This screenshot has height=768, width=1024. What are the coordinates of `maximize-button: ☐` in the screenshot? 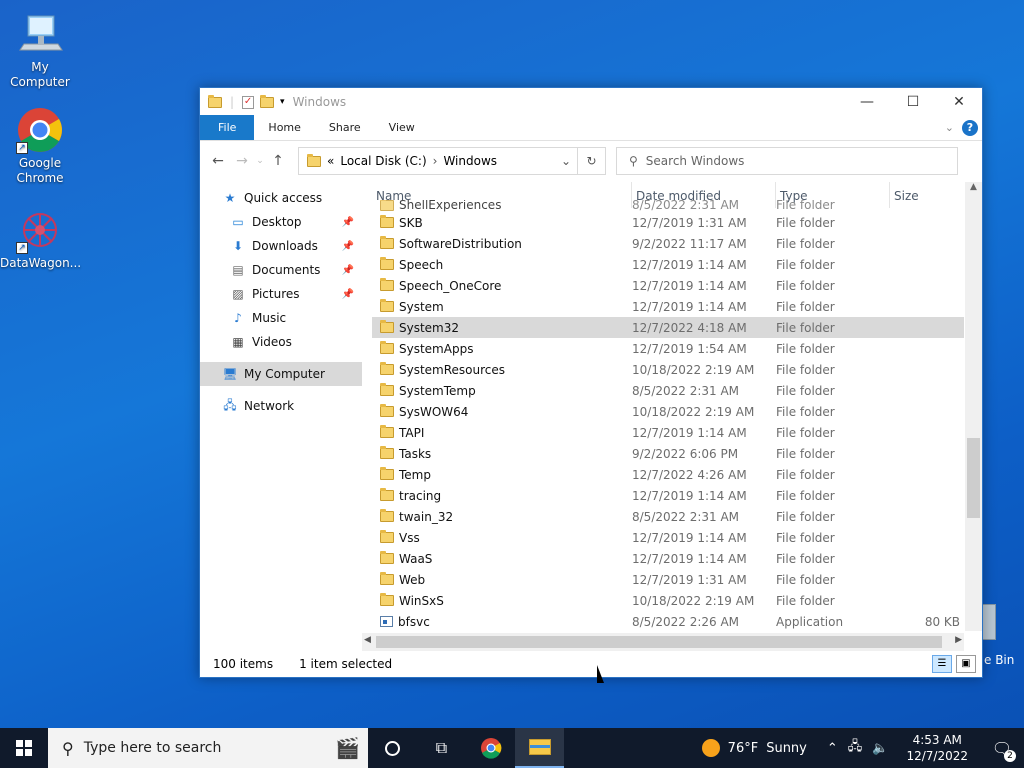 It's located at (913, 102).